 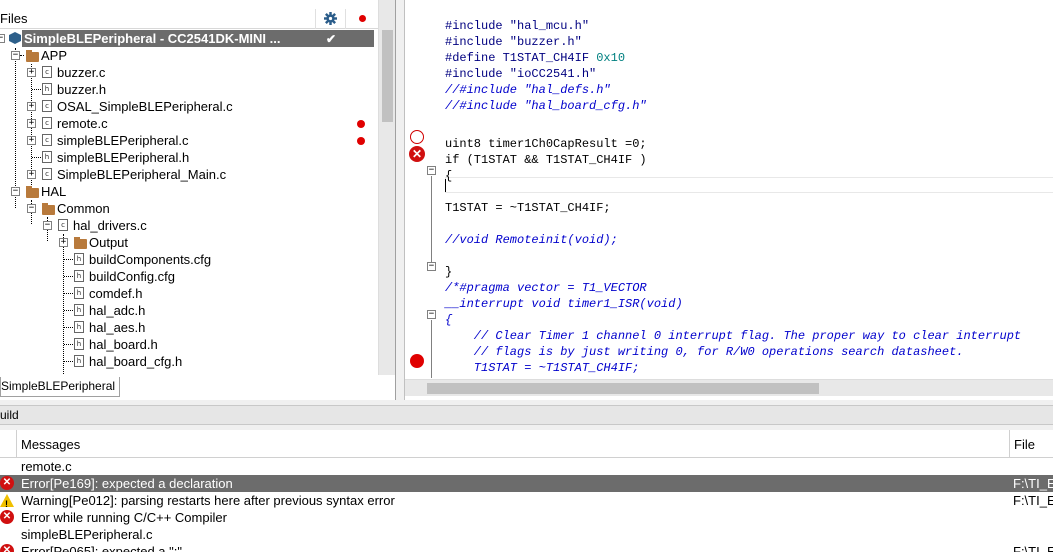 What do you see at coordinates (546, 160) in the screenshot?
I see `code-line: if (T1STAT && T1STAT_CH4IF )` at bounding box center [546, 160].